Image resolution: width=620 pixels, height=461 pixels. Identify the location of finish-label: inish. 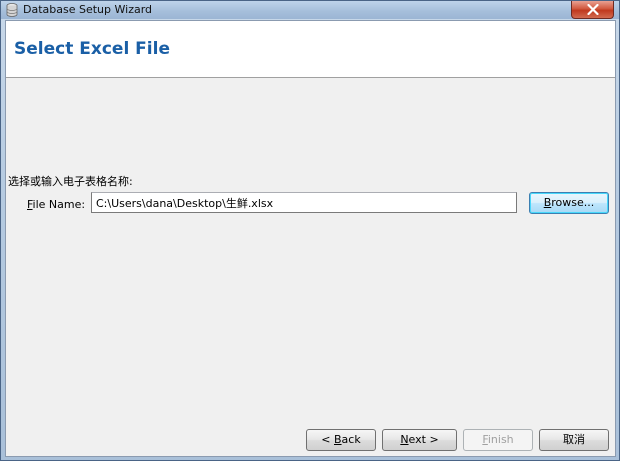
(500, 439).